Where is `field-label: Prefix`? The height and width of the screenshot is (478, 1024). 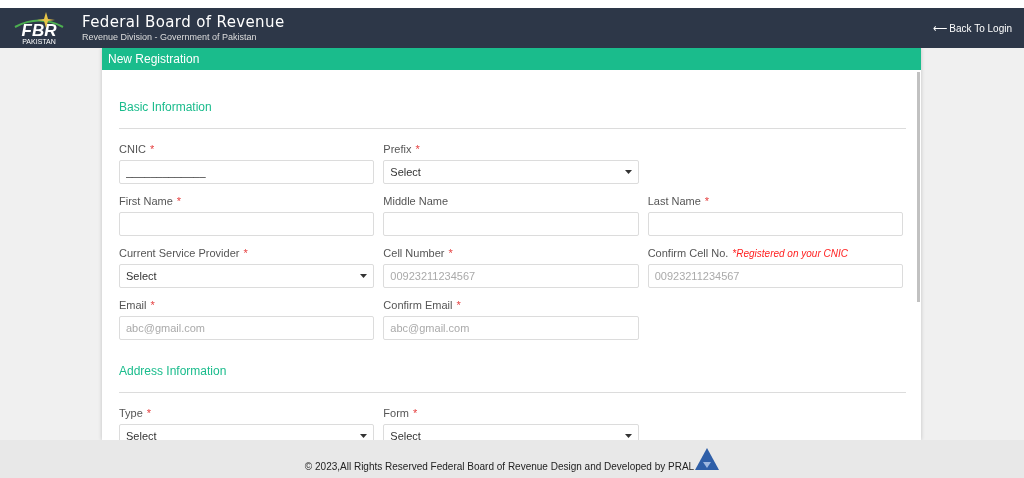 field-label: Prefix is located at coordinates (397, 149).